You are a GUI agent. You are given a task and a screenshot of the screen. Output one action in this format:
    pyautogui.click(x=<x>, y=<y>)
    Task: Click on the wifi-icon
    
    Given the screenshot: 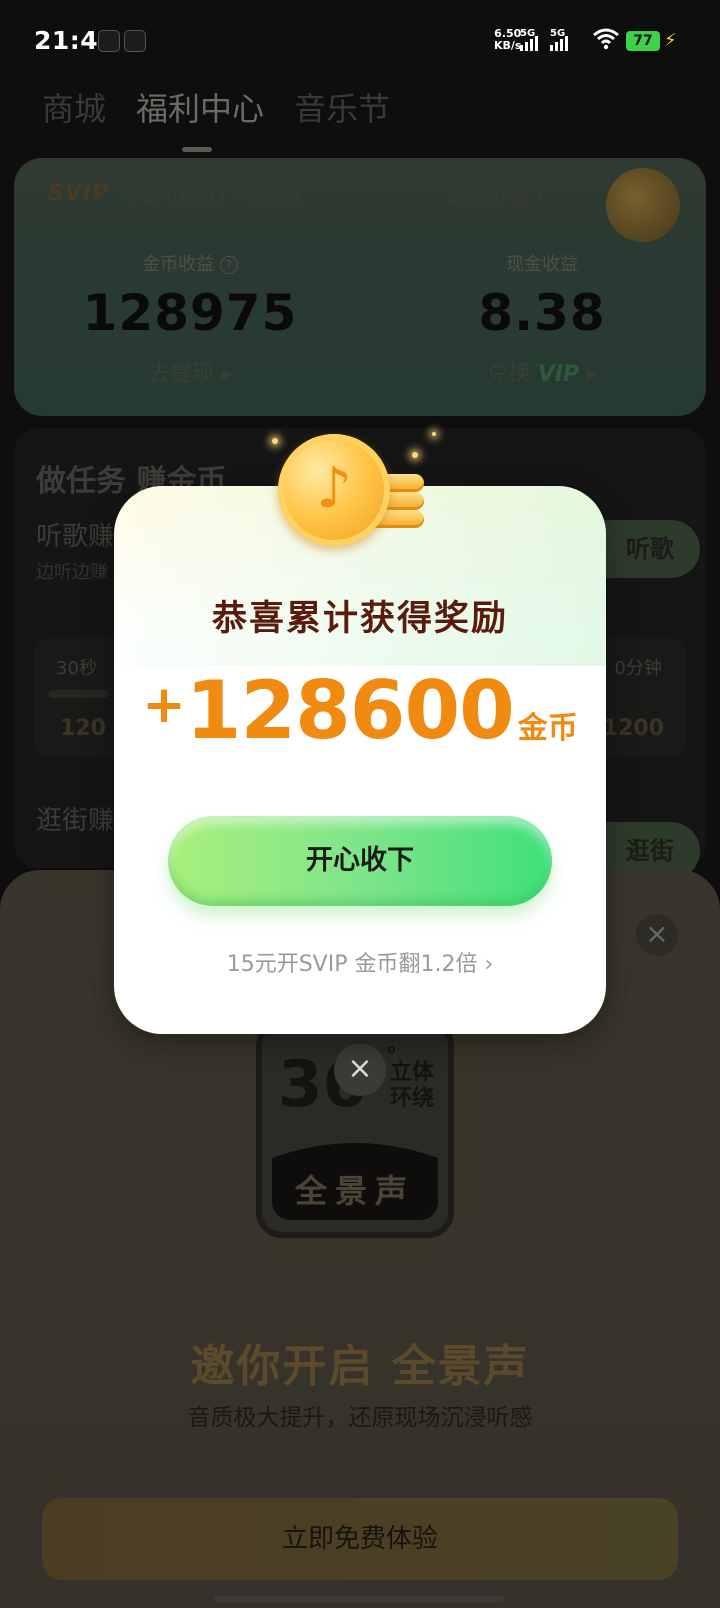 What is the action you would take?
    pyautogui.click(x=606, y=39)
    